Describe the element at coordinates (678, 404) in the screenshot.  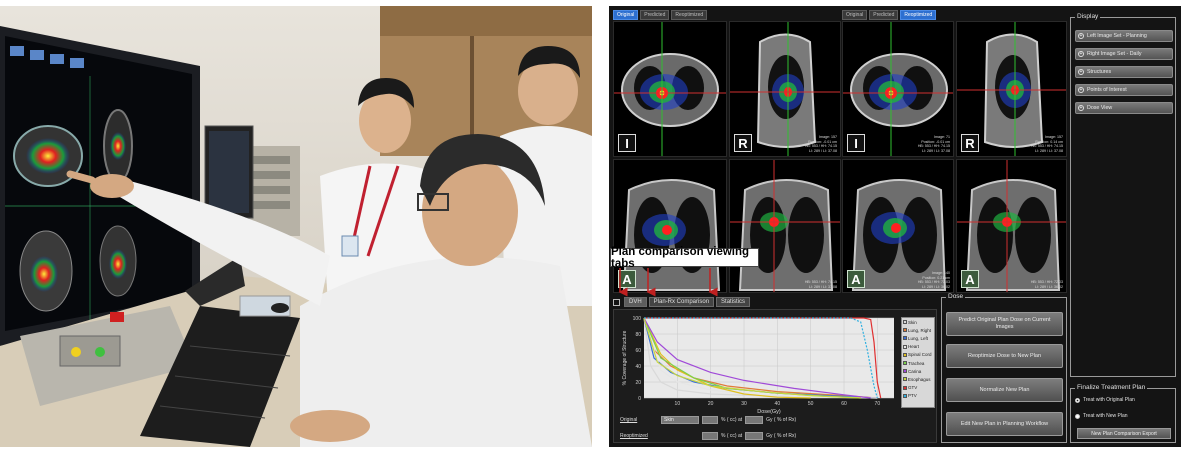
I see `x-tick-label: 10` at that location.